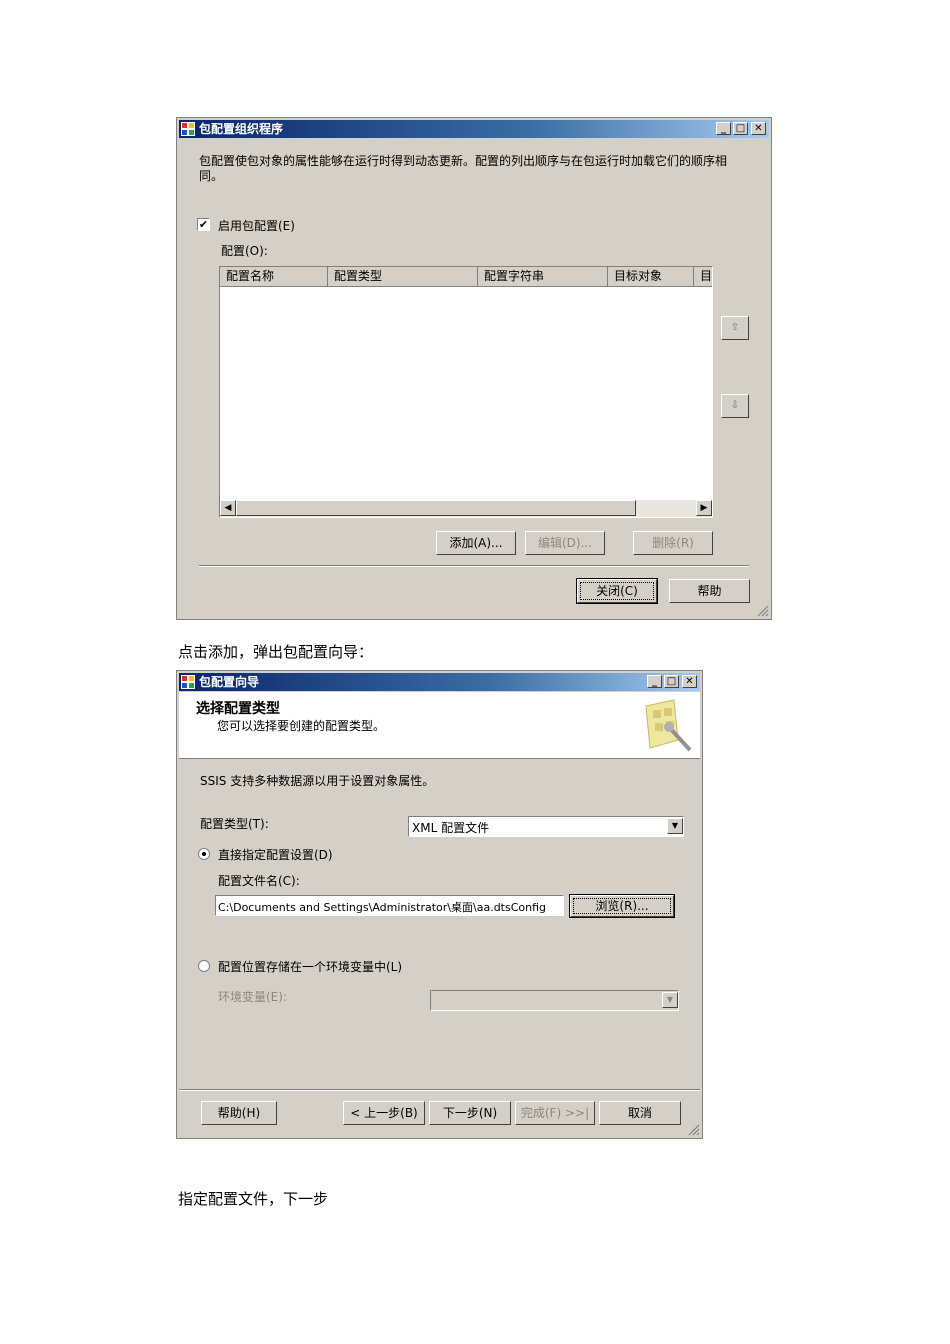  What do you see at coordinates (403, 277) in the screenshot?
I see `column-header-type: 配置类型` at bounding box center [403, 277].